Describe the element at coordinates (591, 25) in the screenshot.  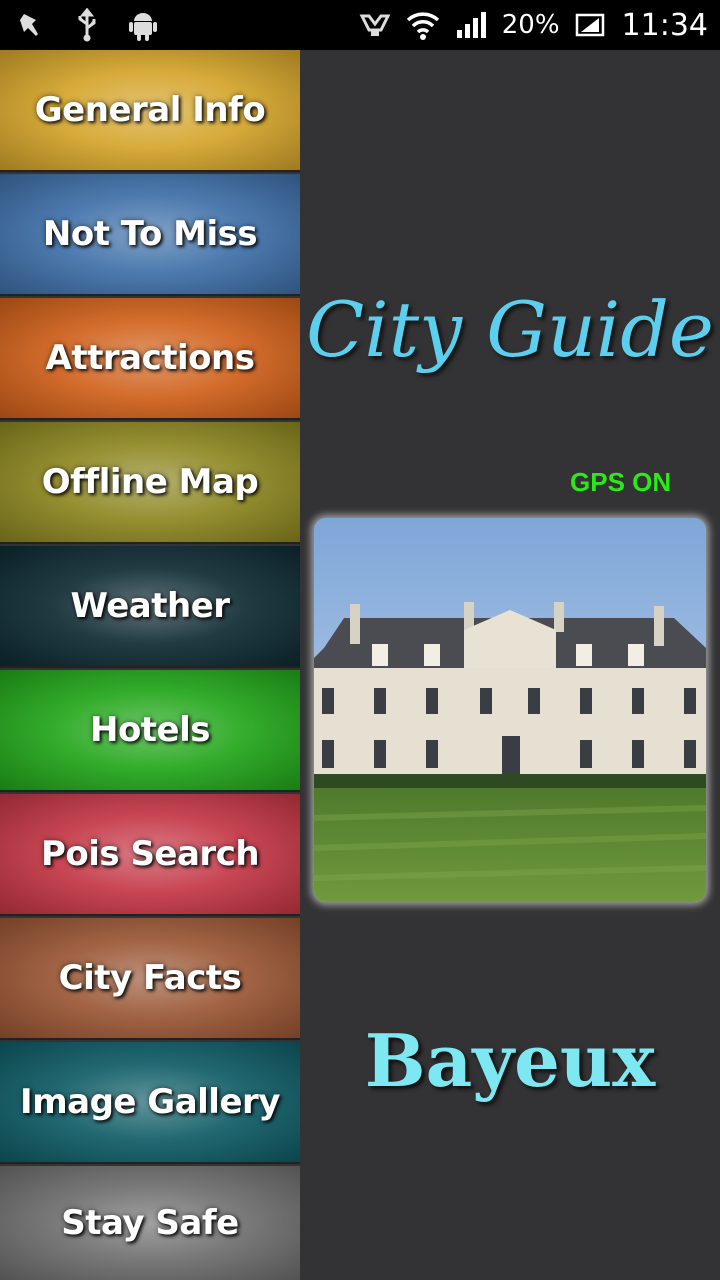
I see `battery-icon` at that location.